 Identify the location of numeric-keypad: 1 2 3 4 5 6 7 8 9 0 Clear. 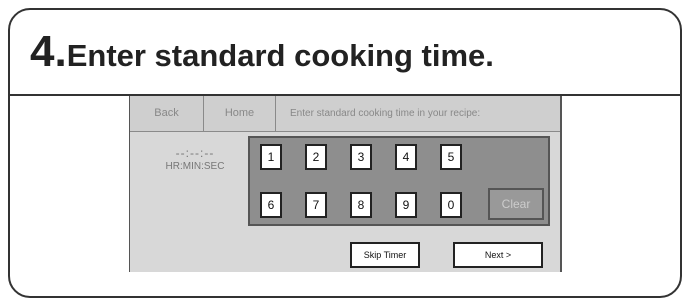
(399, 181).